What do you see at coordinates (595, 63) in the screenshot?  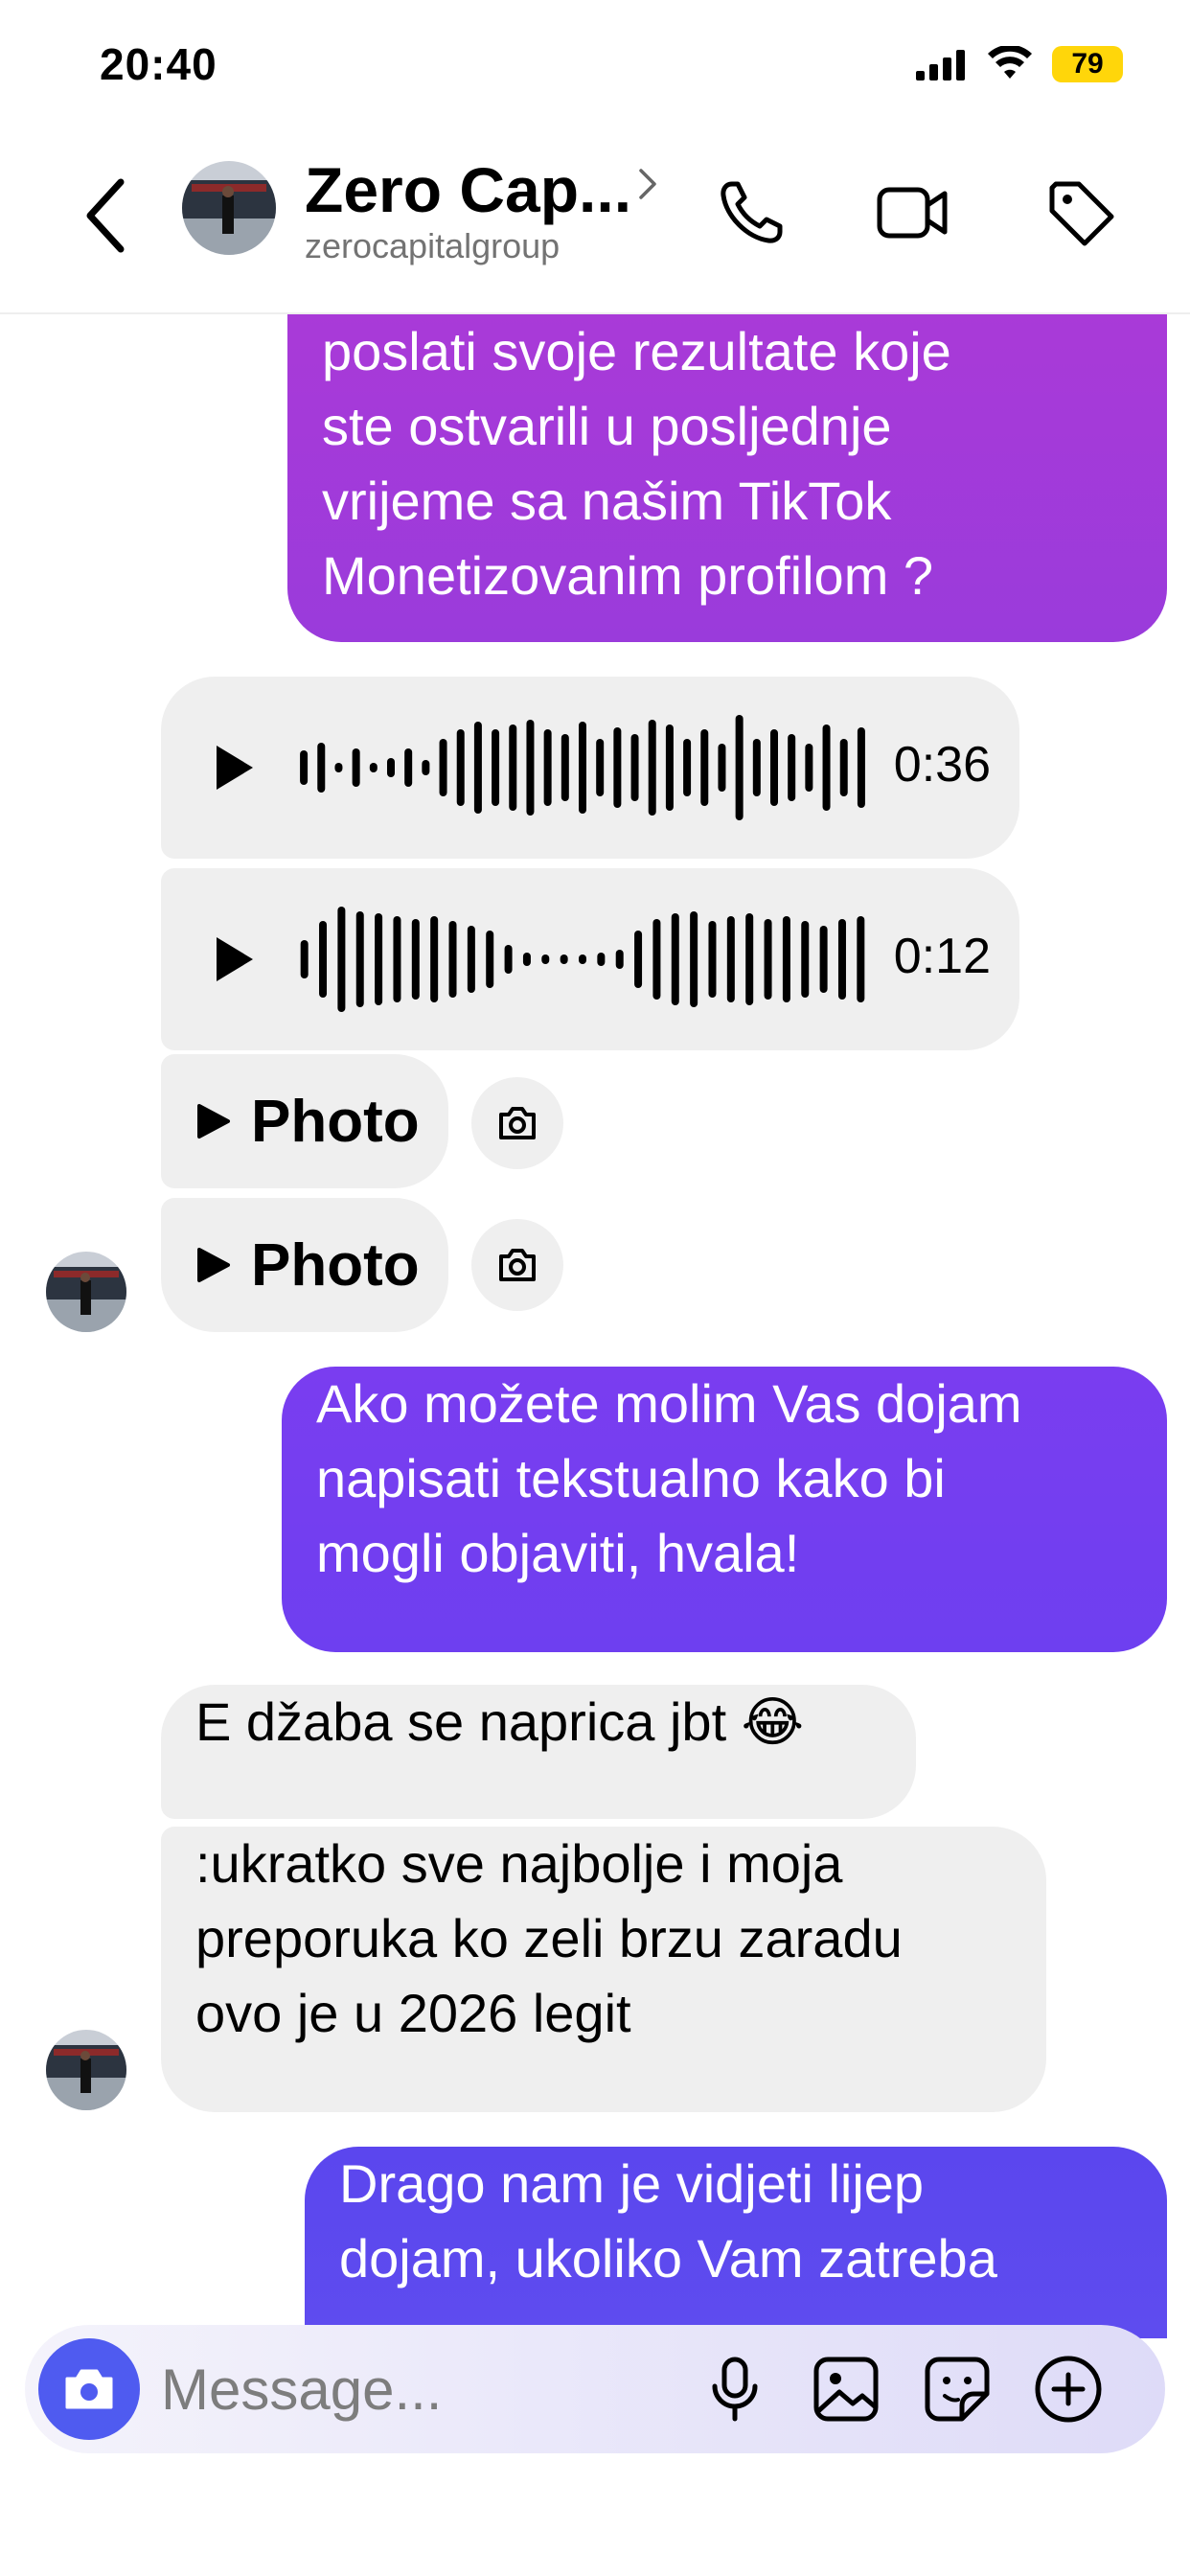 I see `status-bar: 20:40 79` at bounding box center [595, 63].